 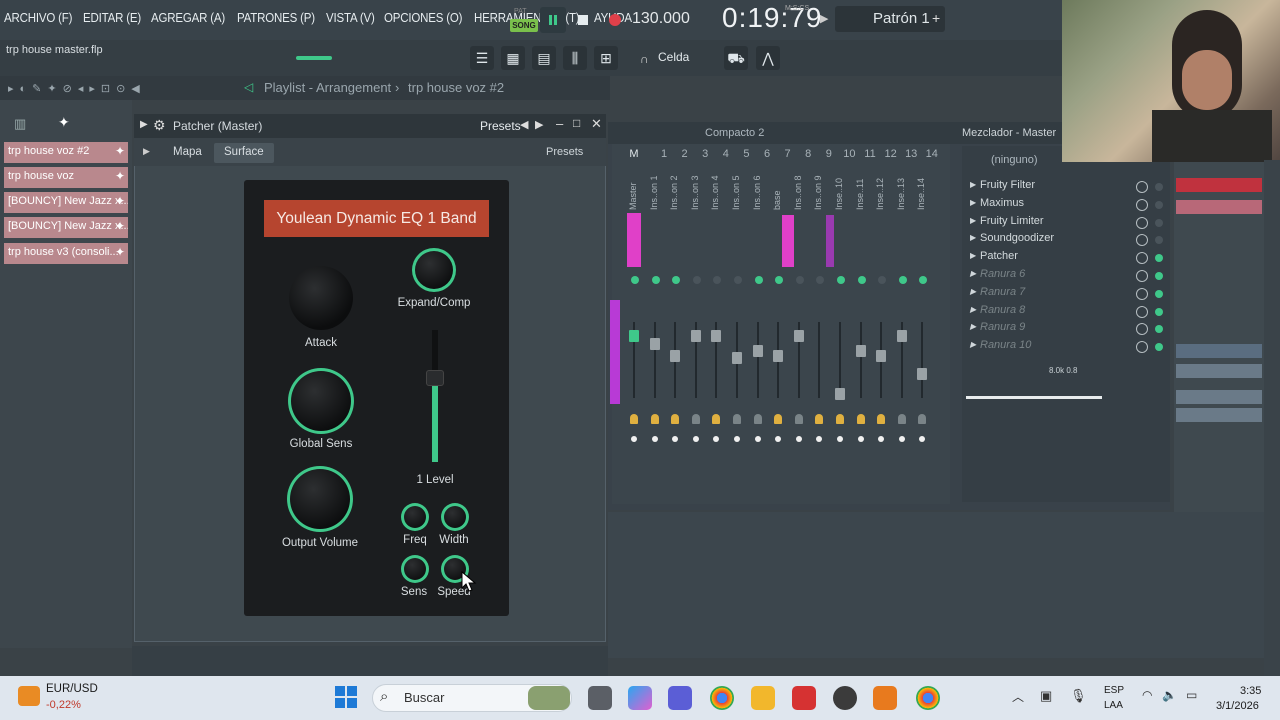 What do you see at coordinates (798, 190) in the screenshot?
I see `strip-name: Ins..on 8` at bounding box center [798, 190].